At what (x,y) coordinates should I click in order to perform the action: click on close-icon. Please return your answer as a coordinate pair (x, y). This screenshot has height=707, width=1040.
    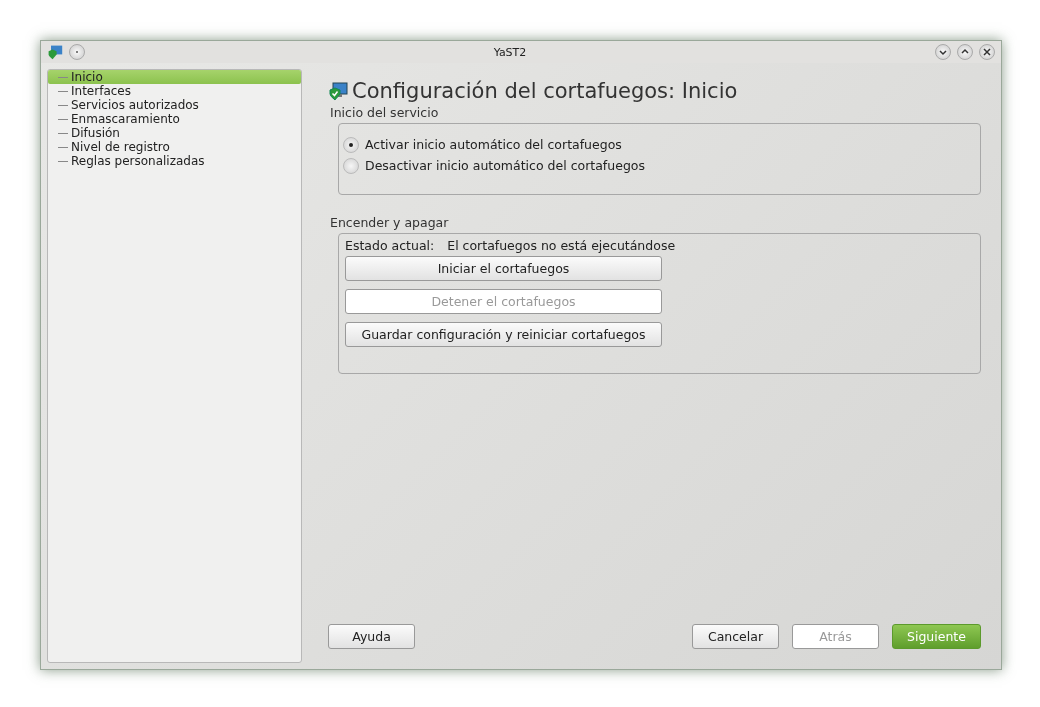
    Looking at the image, I should click on (987, 52).